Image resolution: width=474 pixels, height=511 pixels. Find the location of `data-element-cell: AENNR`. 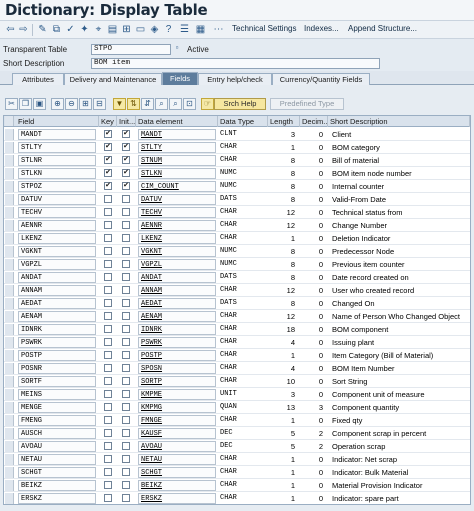

data-element-cell: AENNR is located at coordinates (177, 225).